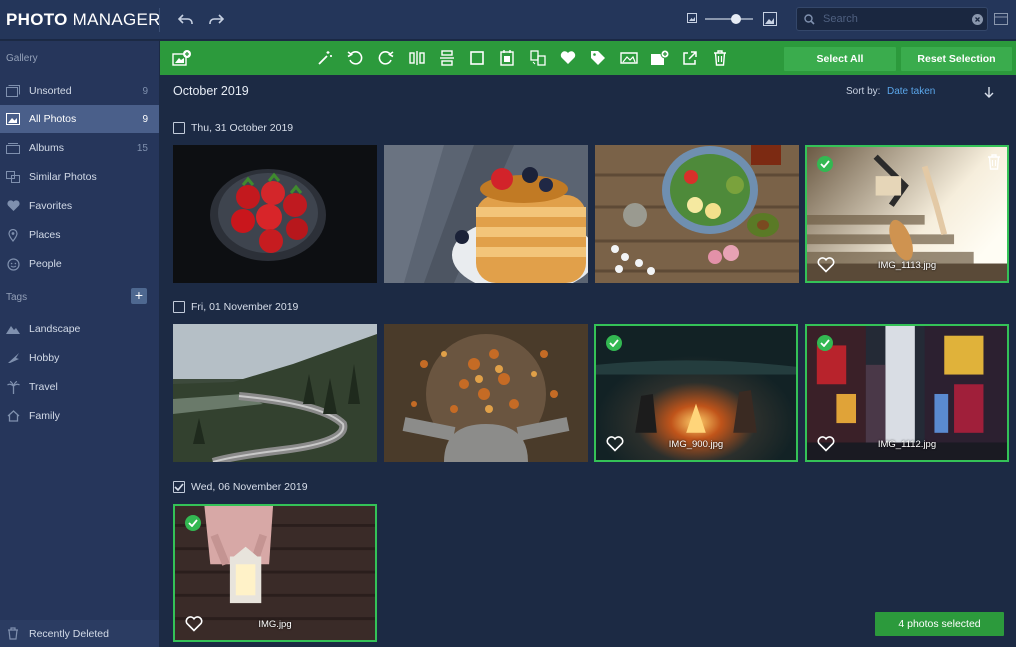 This screenshot has height=647, width=1016. I want to click on landscape-icon, so click(13, 329).